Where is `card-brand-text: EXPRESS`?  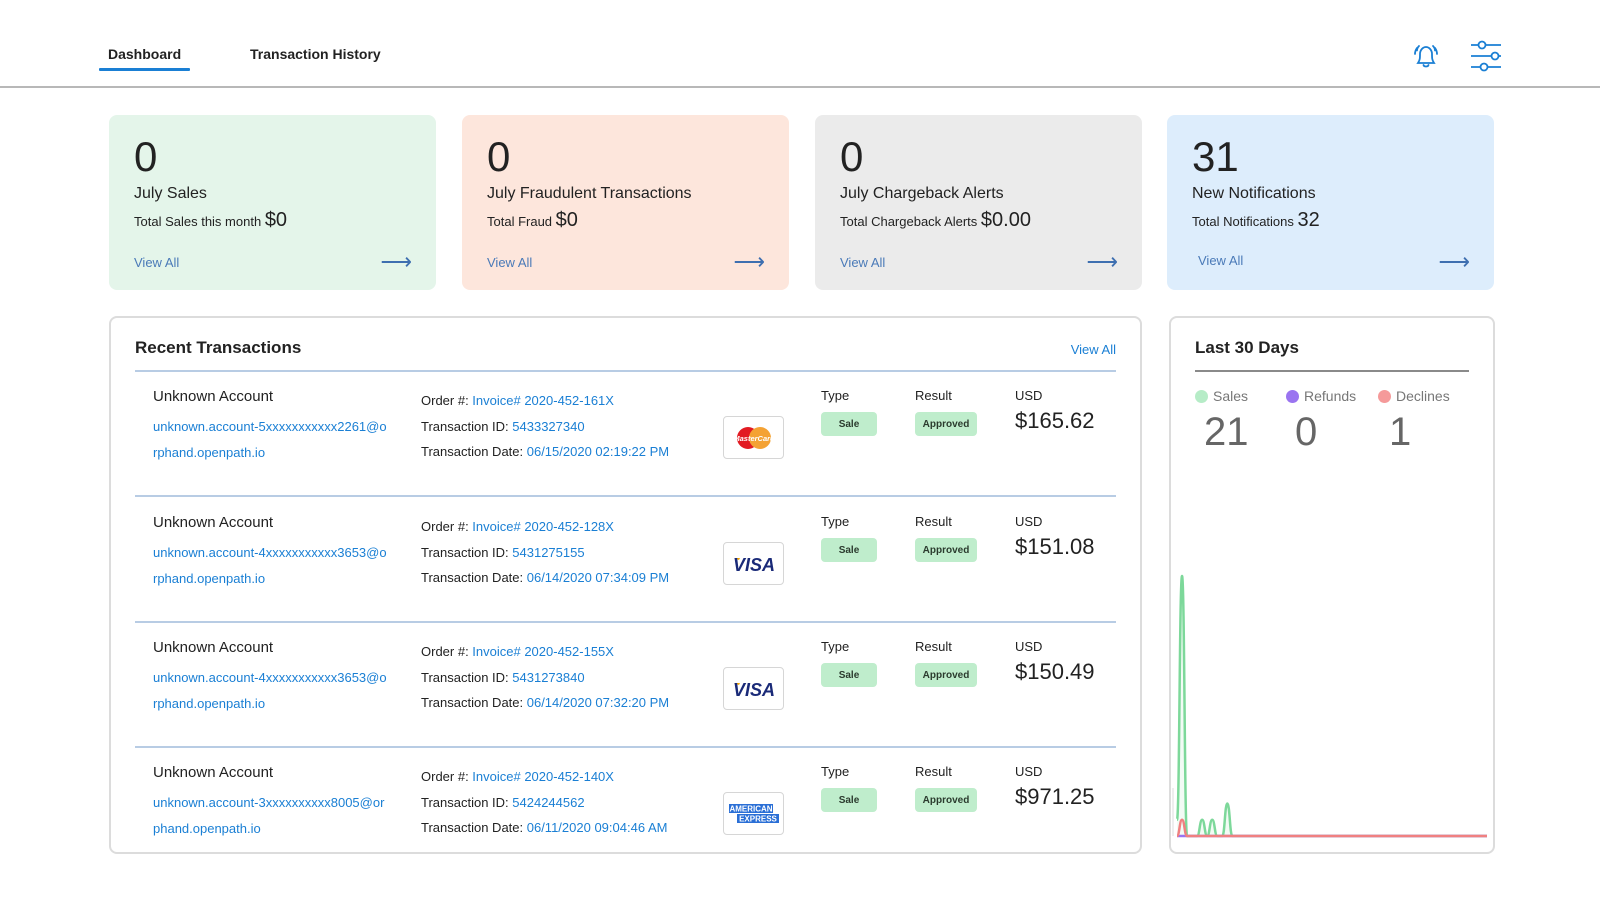
card-brand-text: EXPRESS is located at coordinates (758, 818).